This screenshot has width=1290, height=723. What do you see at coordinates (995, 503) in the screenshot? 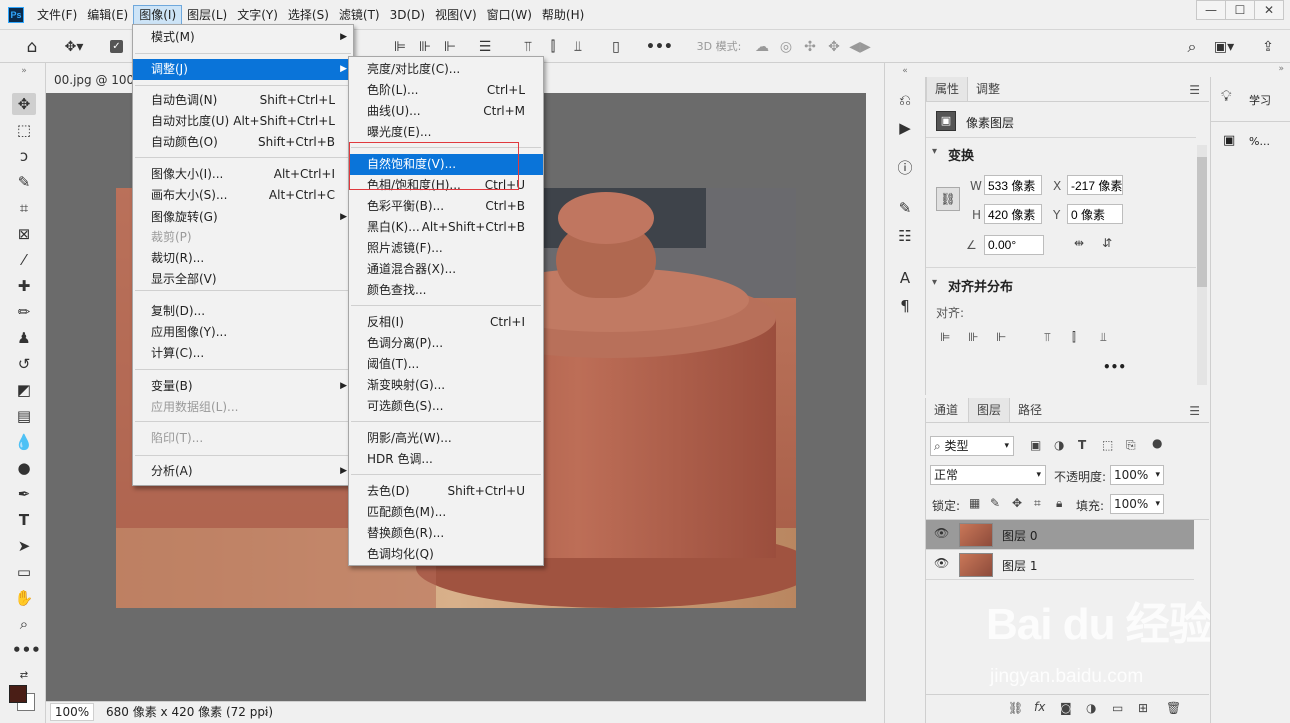
I see `lock-image-icon: ✎` at bounding box center [995, 503].